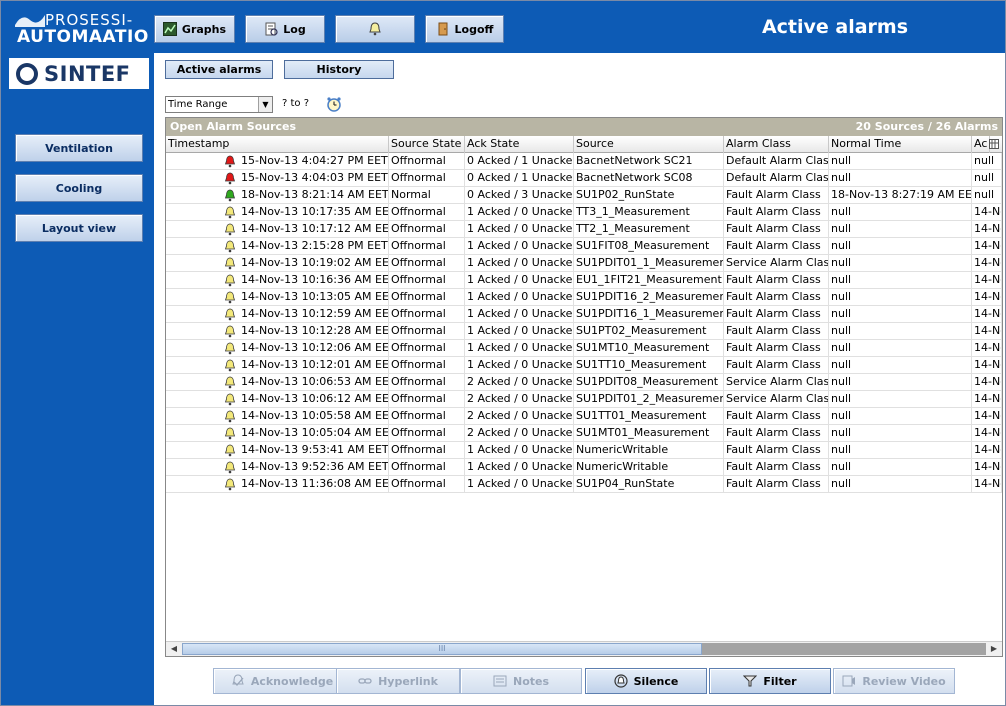 The width and height of the screenshot is (1006, 706). Describe the element at coordinates (238, 680) in the screenshot. I see `acknowledge-bell-icon` at that location.